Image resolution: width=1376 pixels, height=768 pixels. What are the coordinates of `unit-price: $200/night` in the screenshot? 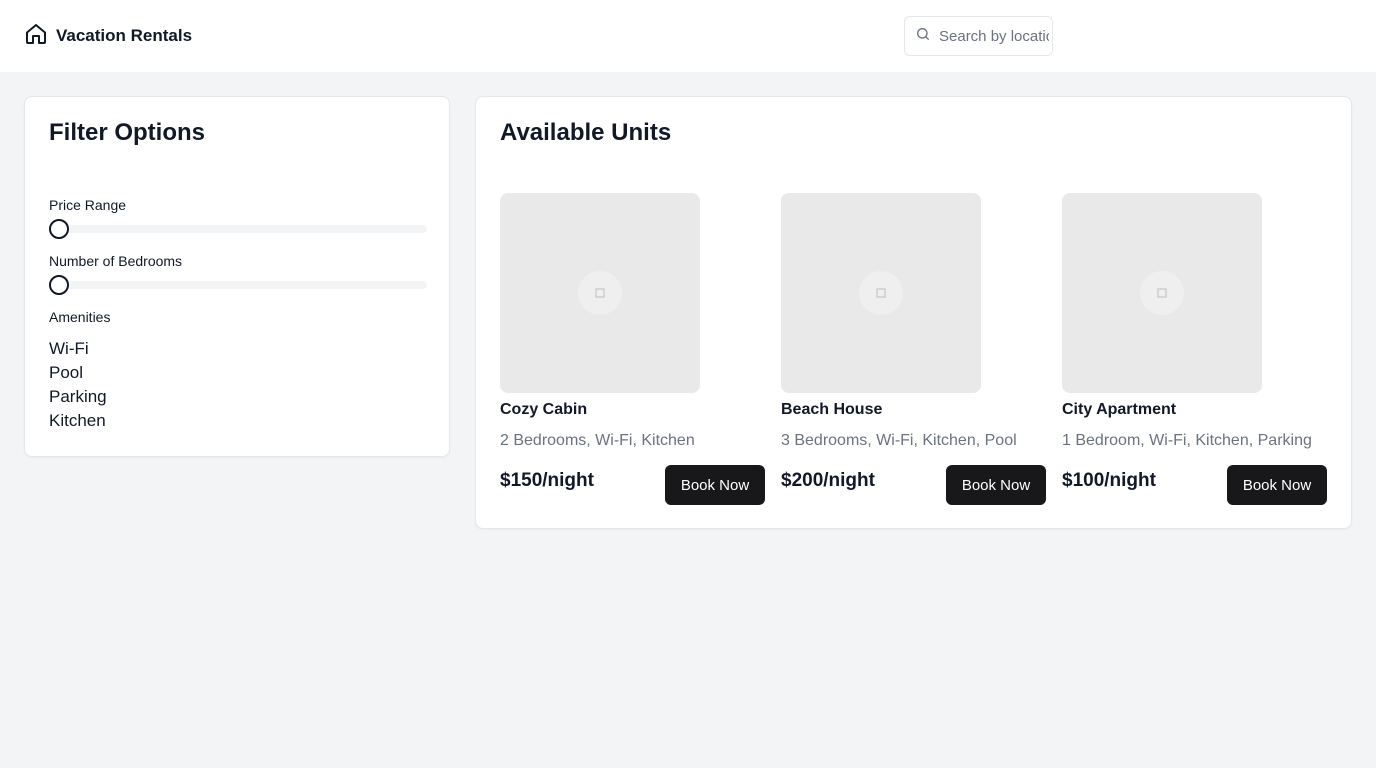 It's located at (828, 480).